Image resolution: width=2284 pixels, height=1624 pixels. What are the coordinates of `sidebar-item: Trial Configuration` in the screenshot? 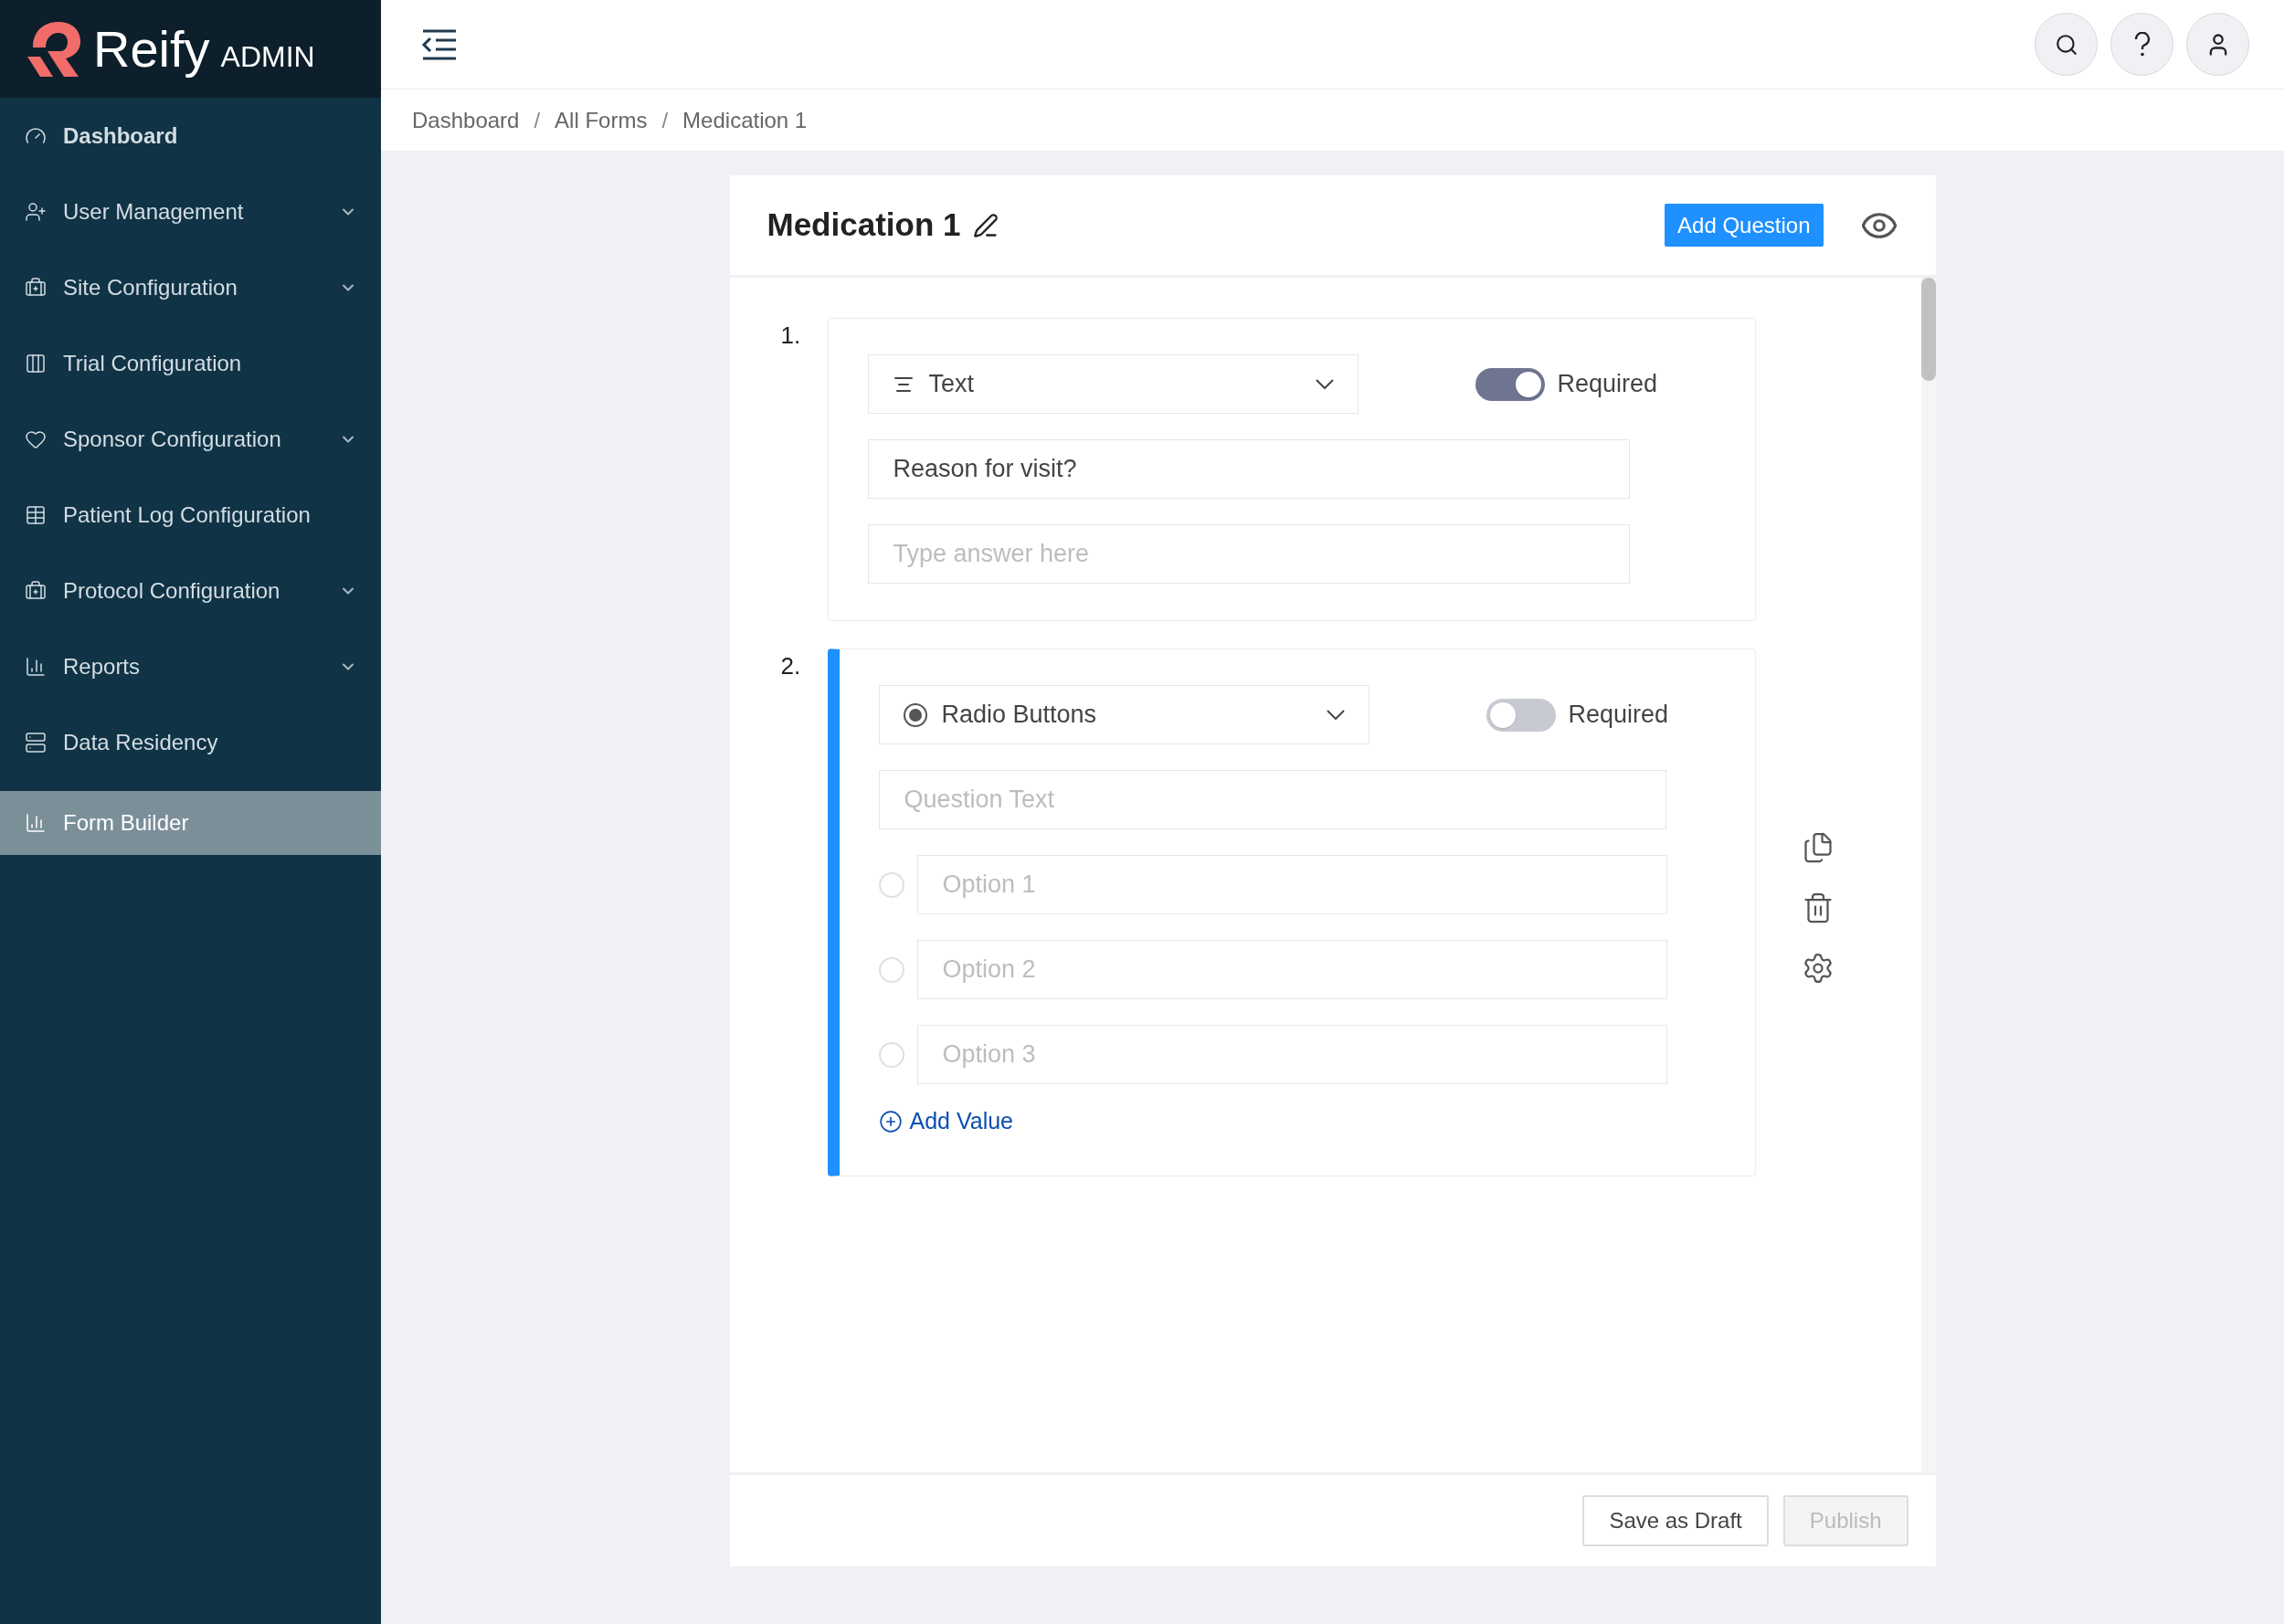 It's located at (190, 363).